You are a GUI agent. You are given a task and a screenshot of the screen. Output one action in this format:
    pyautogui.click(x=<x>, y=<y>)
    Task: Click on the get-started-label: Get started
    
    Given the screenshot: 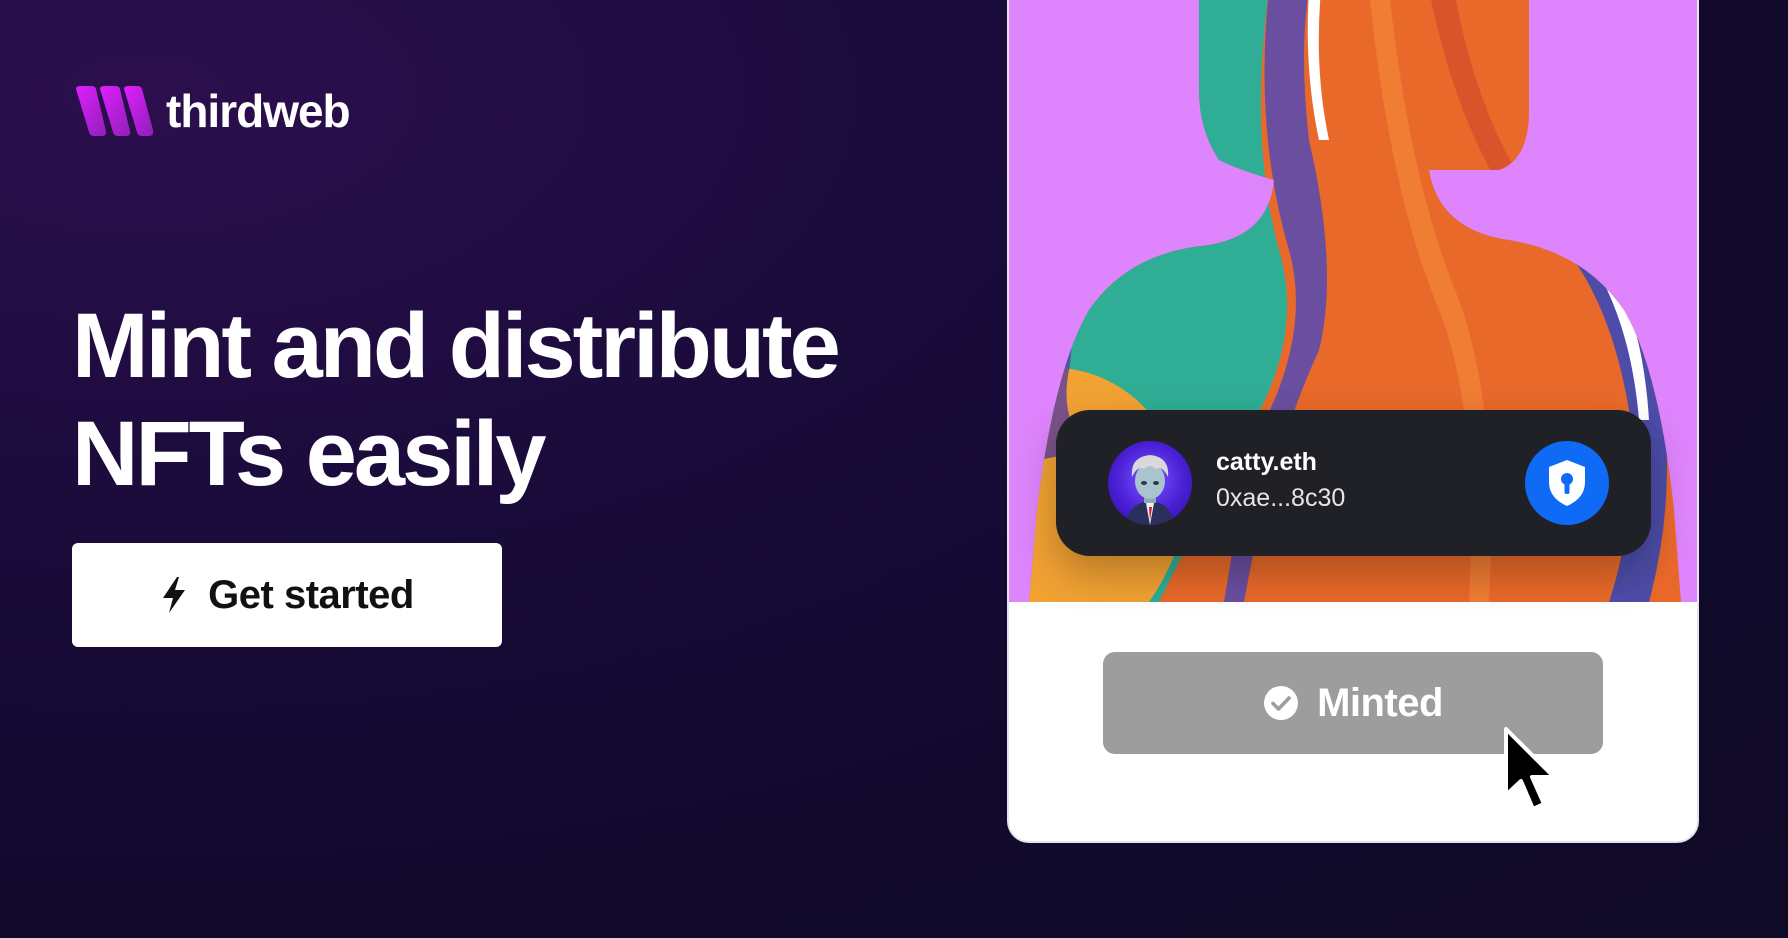 What is the action you would take?
    pyautogui.click(x=311, y=594)
    